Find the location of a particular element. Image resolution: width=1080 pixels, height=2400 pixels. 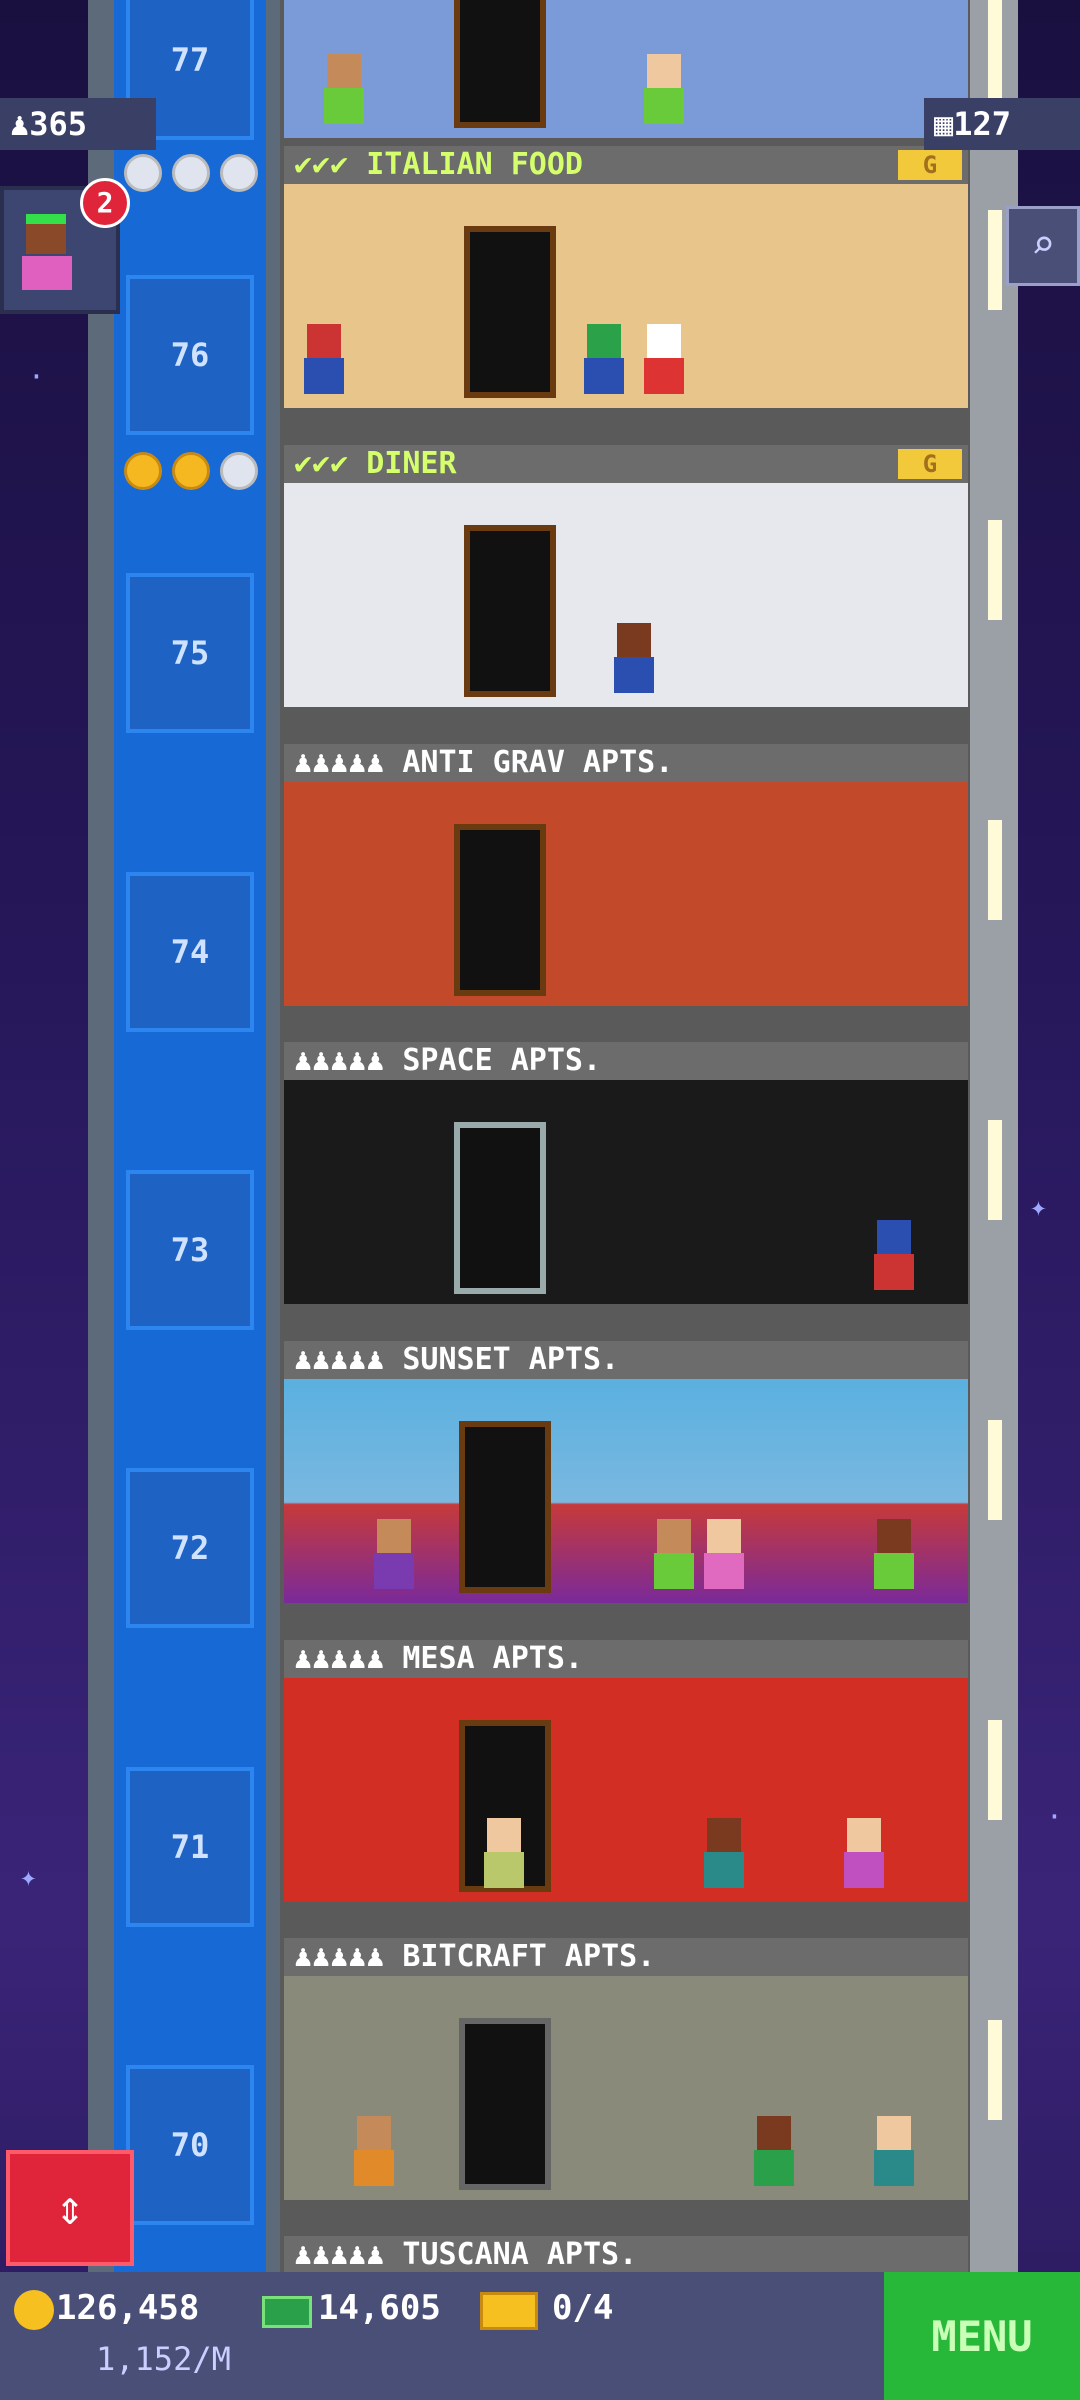

population-icon: ♟ is located at coordinates (20, 124).